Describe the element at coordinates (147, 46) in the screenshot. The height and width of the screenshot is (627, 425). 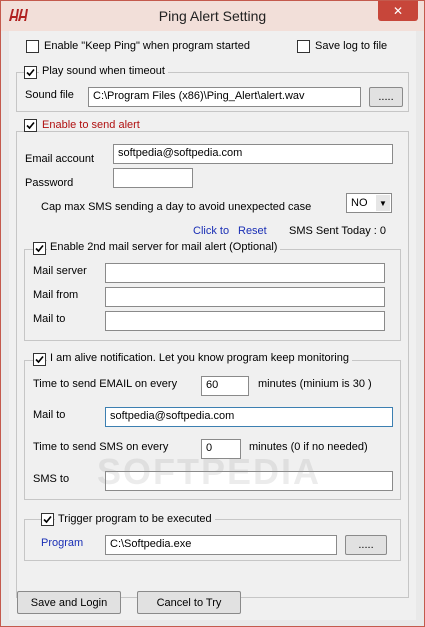
I see `keep-ping-label: Enable "Keep Ping" when program started` at that location.